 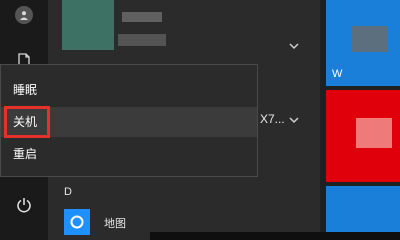 What do you see at coordinates (337, 74) in the screenshot?
I see `tile-partial-label: W` at bounding box center [337, 74].